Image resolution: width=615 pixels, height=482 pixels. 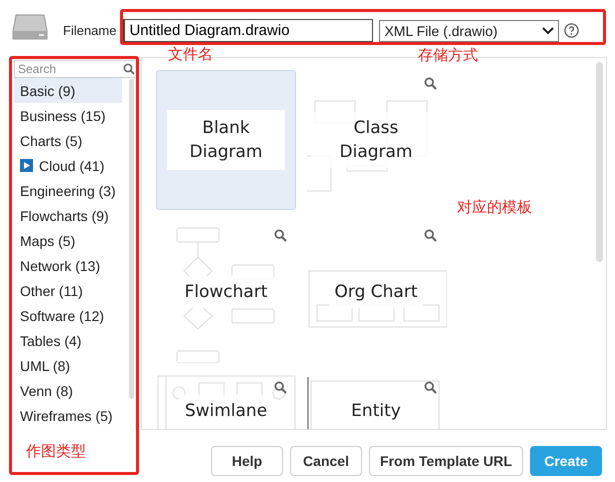 What do you see at coordinates (30, 27) in the screenshot?
I see `drive-icon` at bounding box center [30, 27].